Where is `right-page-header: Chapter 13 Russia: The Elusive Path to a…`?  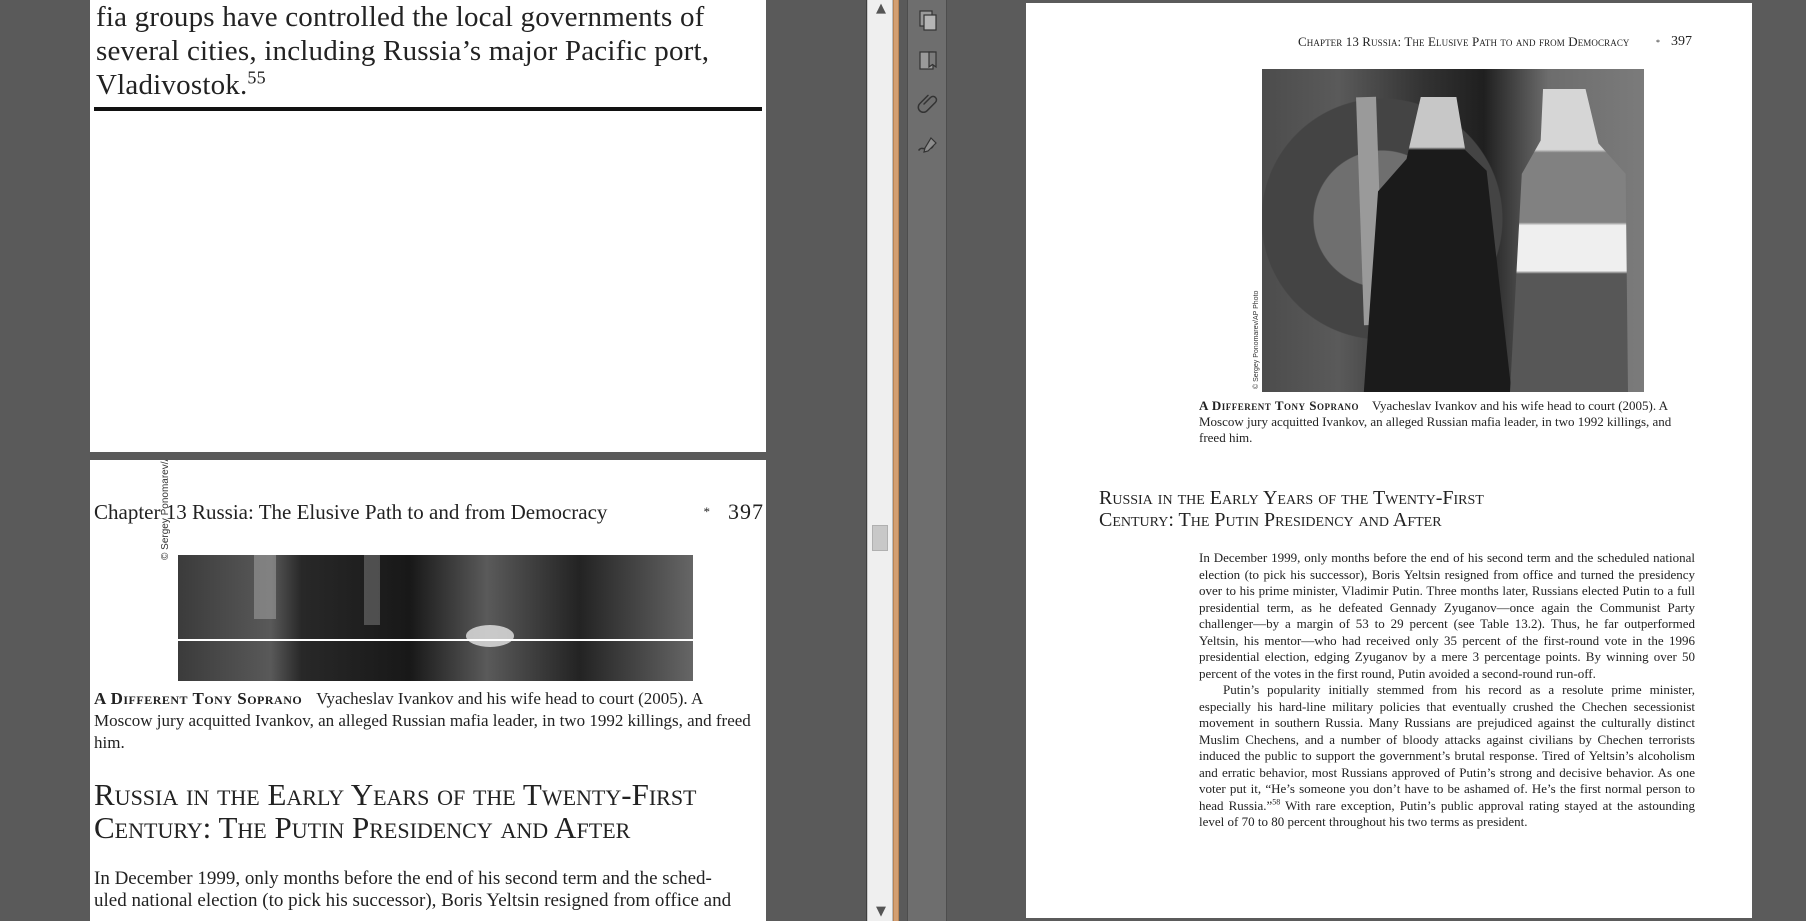
right-page-header: Chapter 13 Russia: The Elusive Path to a… is located at coordinates (1495, 42).